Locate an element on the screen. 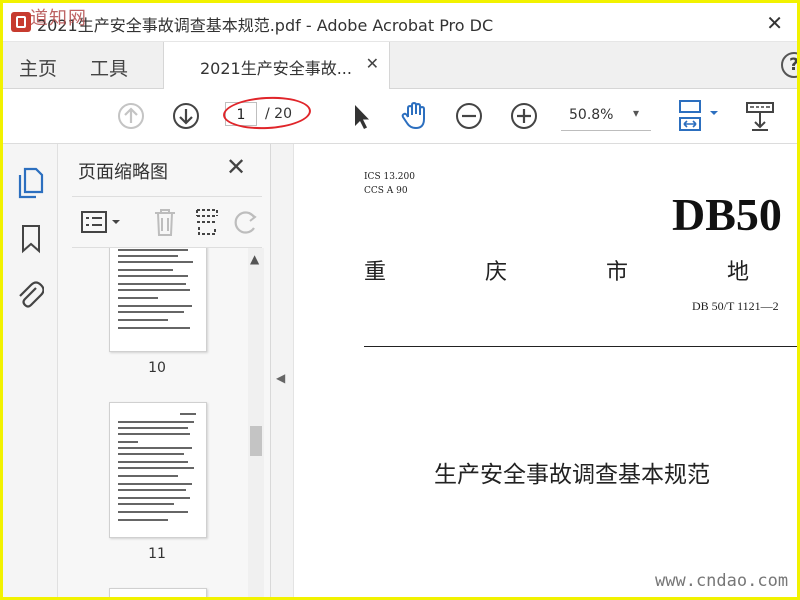 This screenshot has width=800, height=600. zoom-out-icon is located at coordinates (469, 116).